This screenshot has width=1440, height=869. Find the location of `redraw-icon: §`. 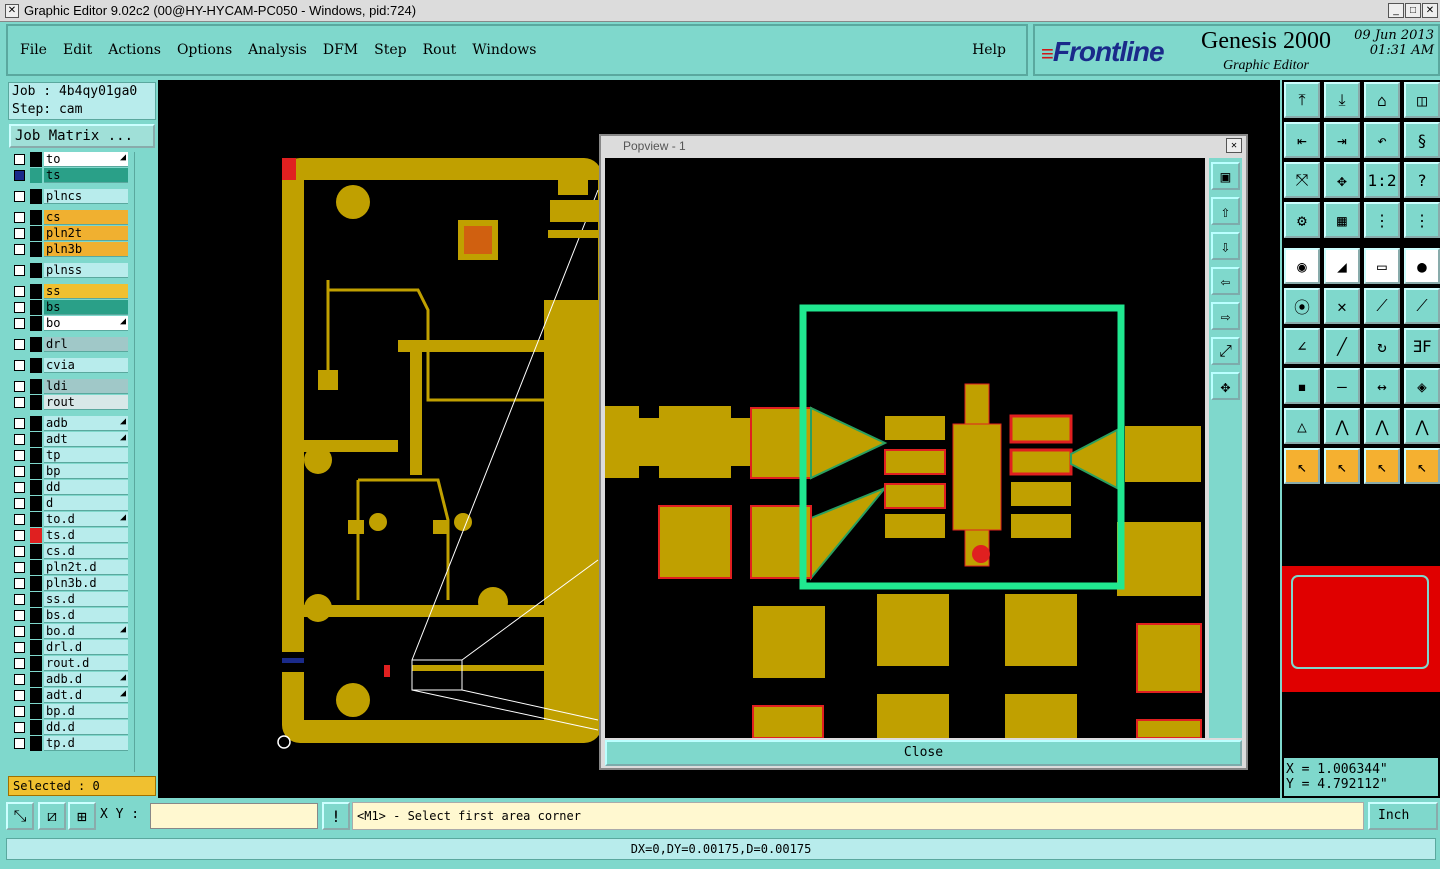

redraw-icon: § is located at coordinates (1422, 140).